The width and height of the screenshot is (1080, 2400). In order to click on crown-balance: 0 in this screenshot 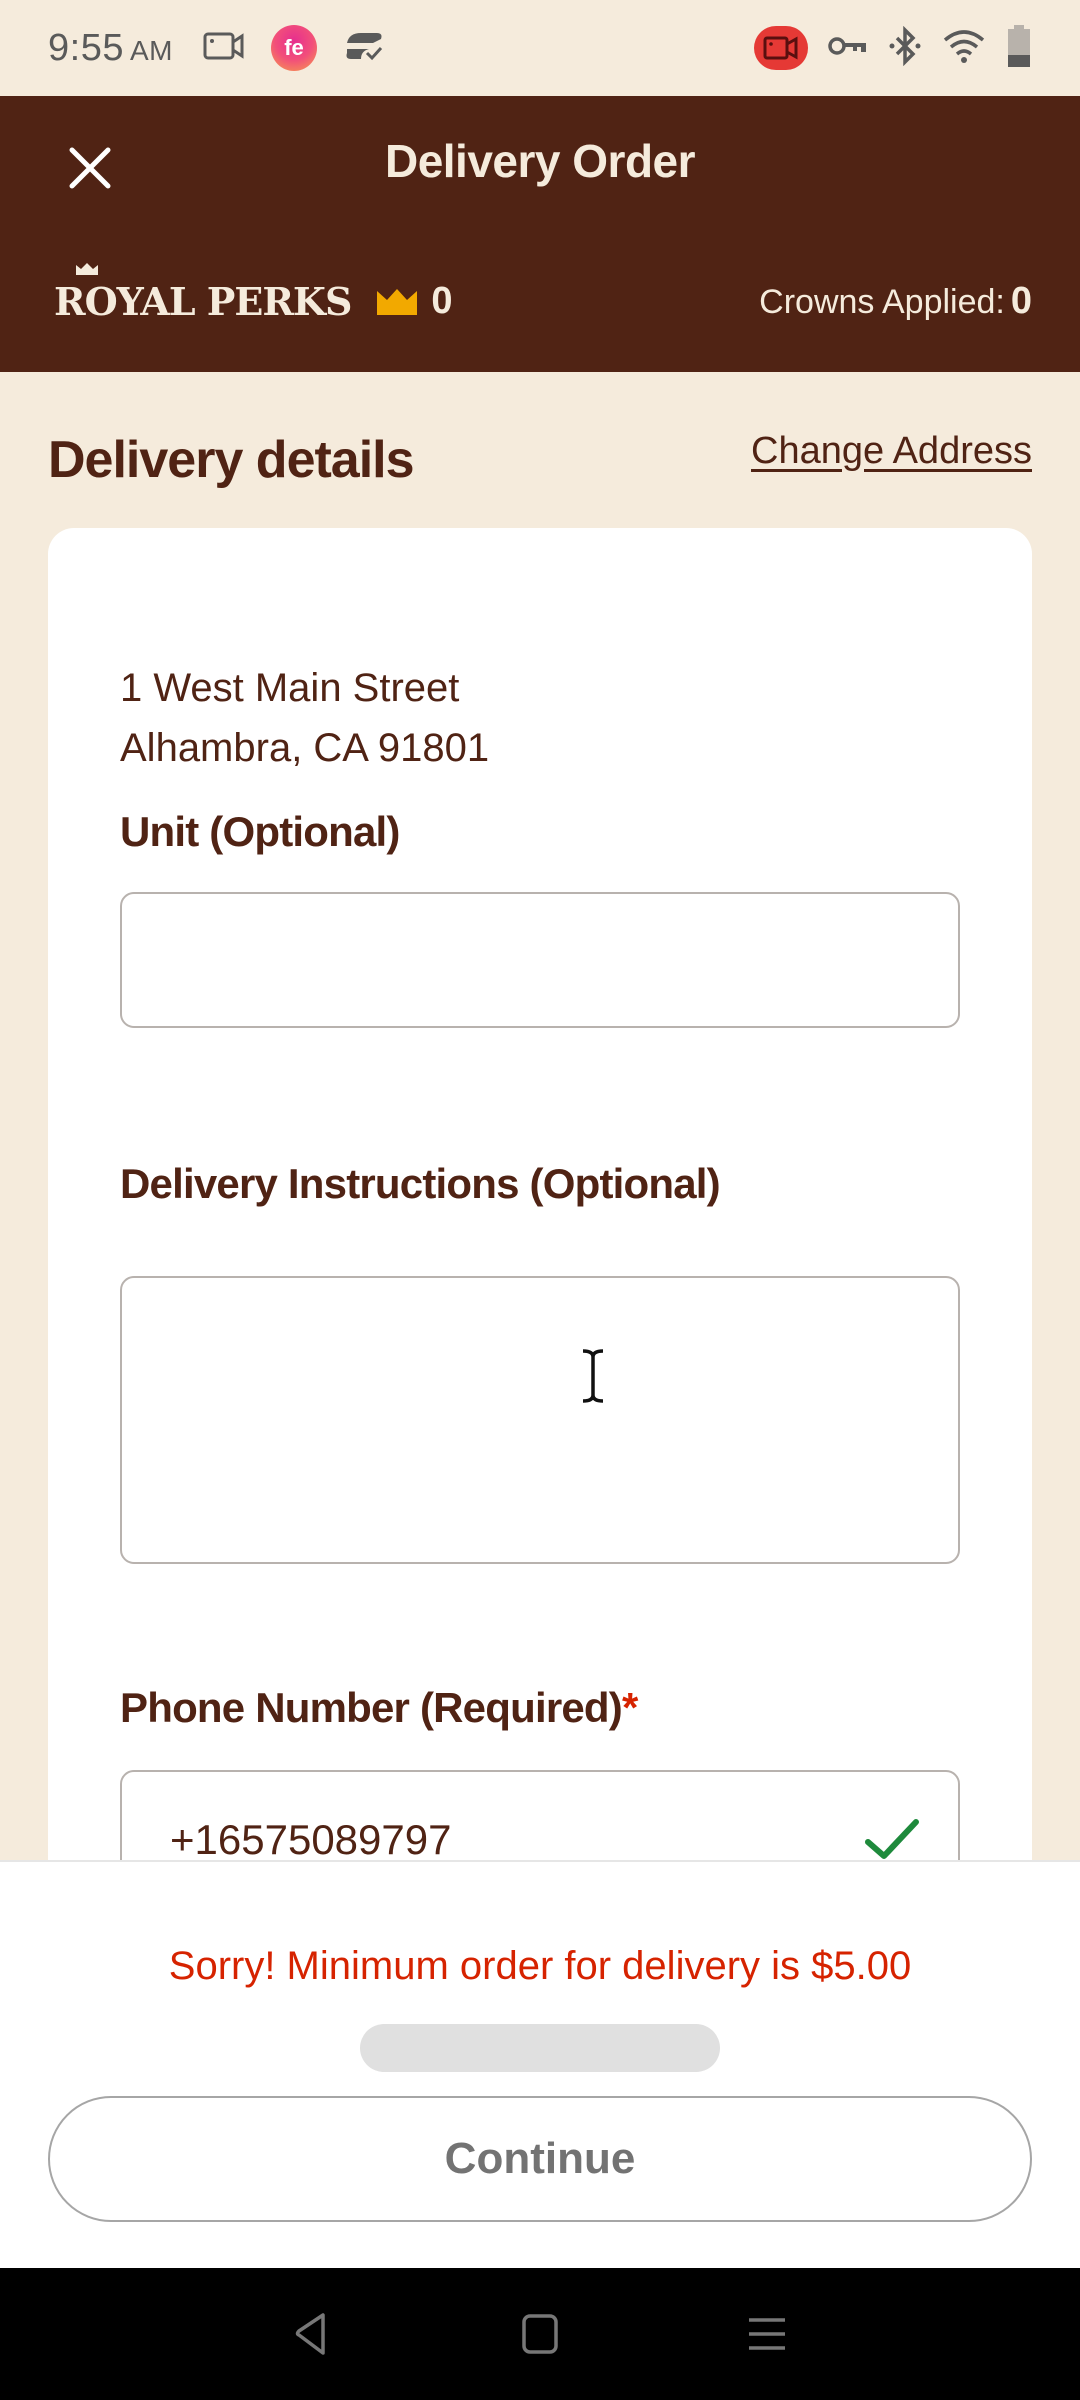, I will do `click(415, 301)`.